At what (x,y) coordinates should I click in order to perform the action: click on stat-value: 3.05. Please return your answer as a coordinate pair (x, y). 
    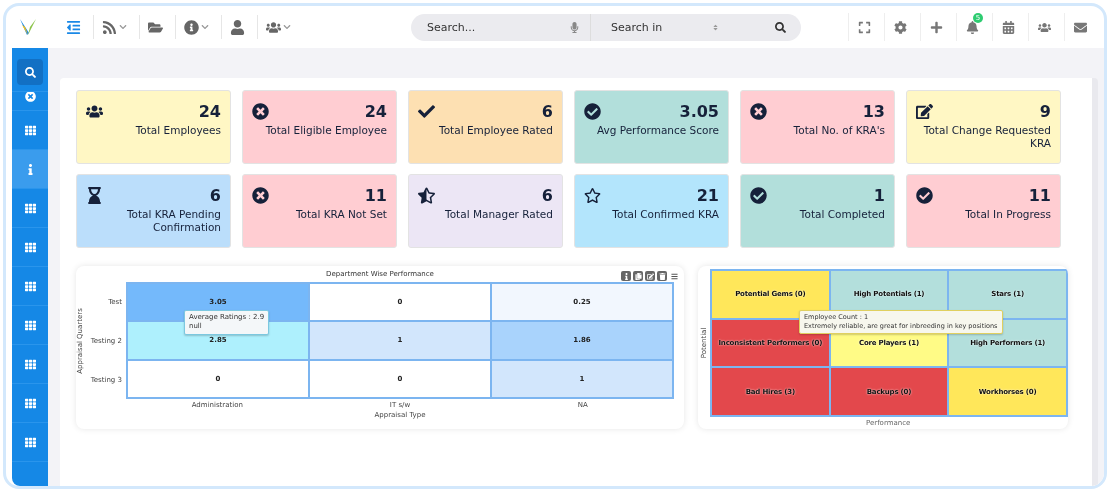
    Looking at the image, I should click on (699, 111).